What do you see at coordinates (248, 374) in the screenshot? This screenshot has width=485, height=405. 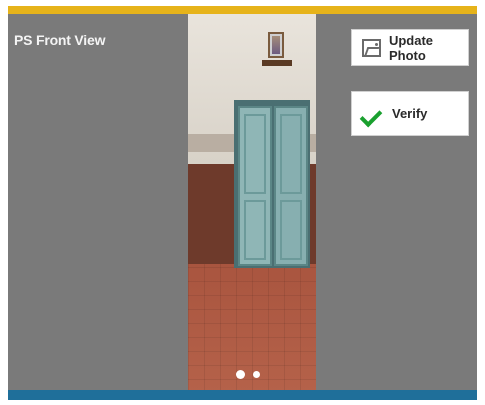 I see `carousel-dots` at bounding box center [248, 374].